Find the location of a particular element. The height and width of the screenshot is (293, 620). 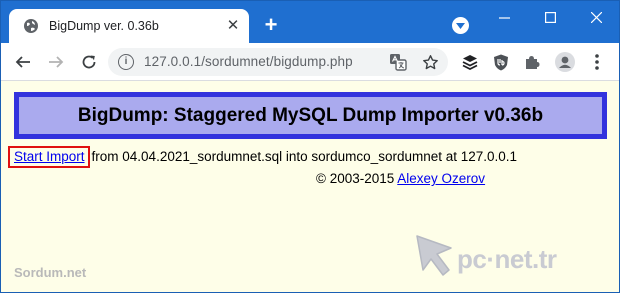

start-import-link: Start Import is located at coordinates (49, 156).